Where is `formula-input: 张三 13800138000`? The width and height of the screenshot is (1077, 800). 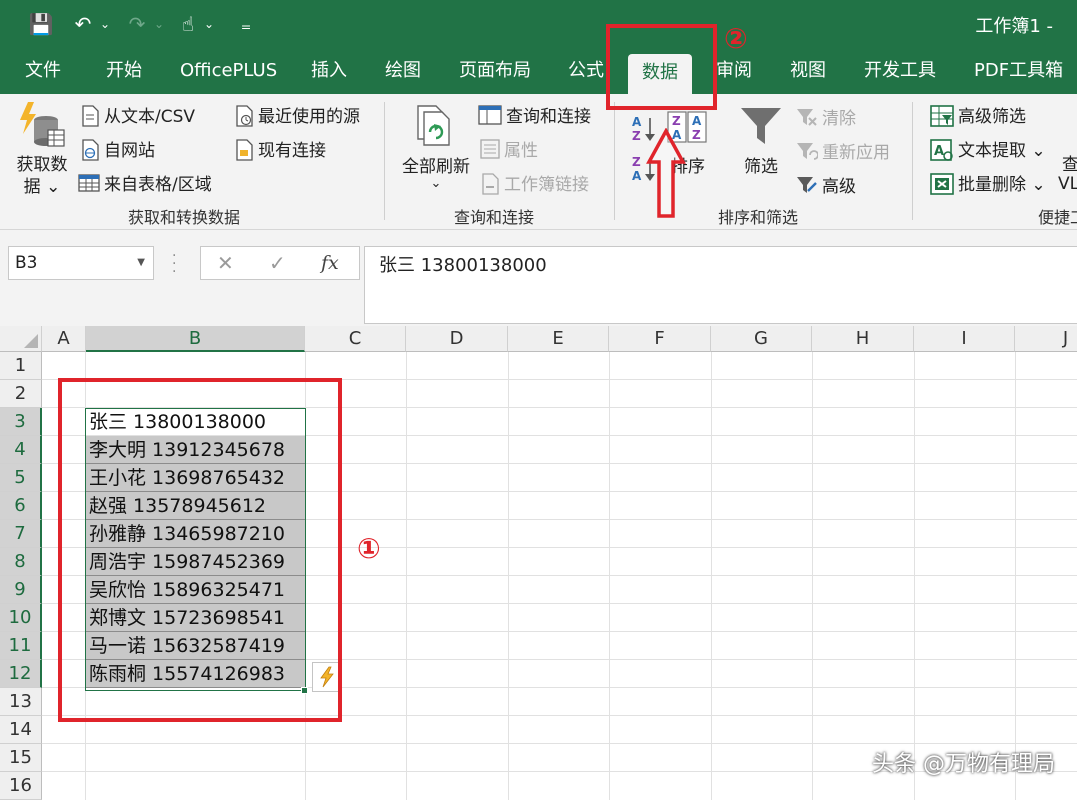 formula-input: 张三 13800138000 is located at coordinates (720, 285).